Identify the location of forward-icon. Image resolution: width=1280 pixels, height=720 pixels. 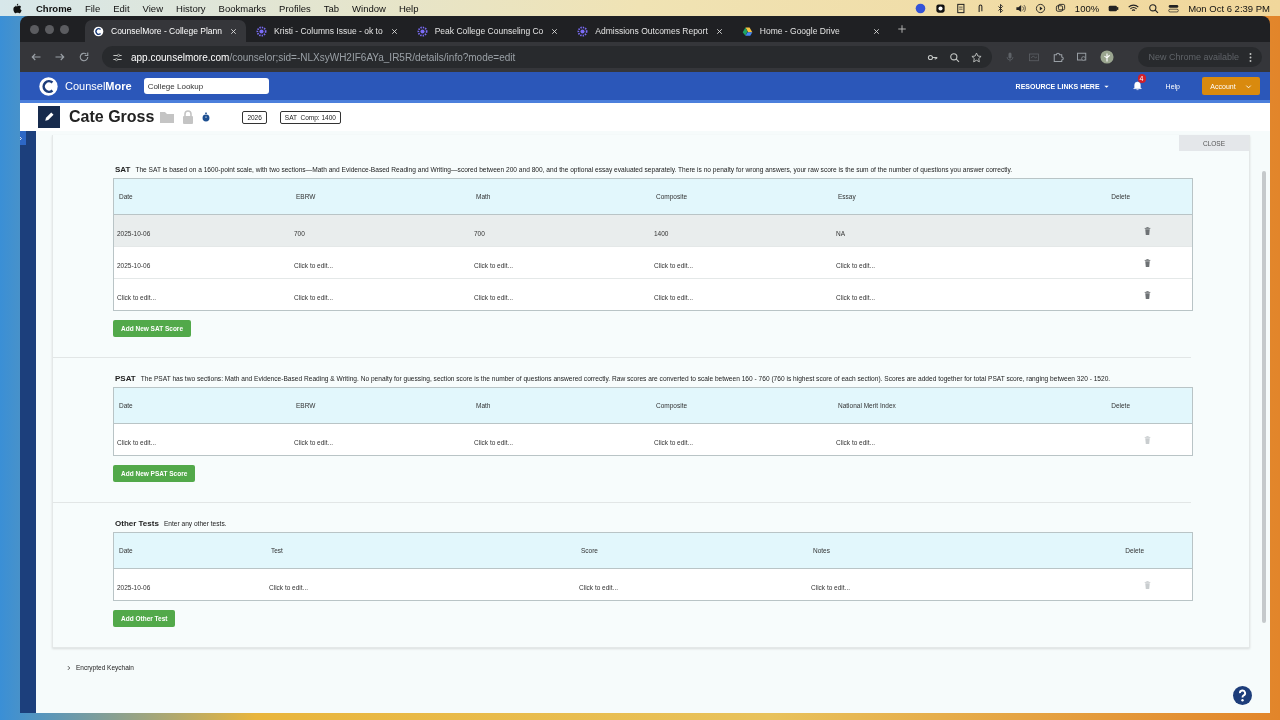
(60, 57).